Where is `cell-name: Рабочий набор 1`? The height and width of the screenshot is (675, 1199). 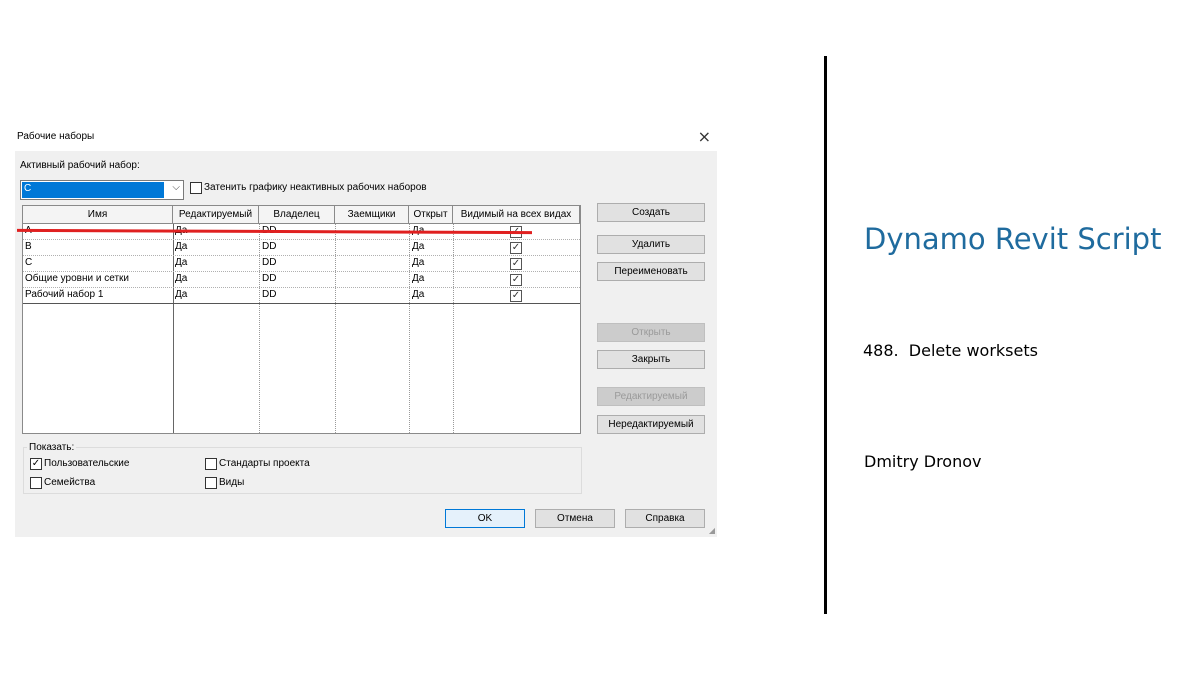 cell-name: Рабочий набор 1 is located at coordinates (64, 294).